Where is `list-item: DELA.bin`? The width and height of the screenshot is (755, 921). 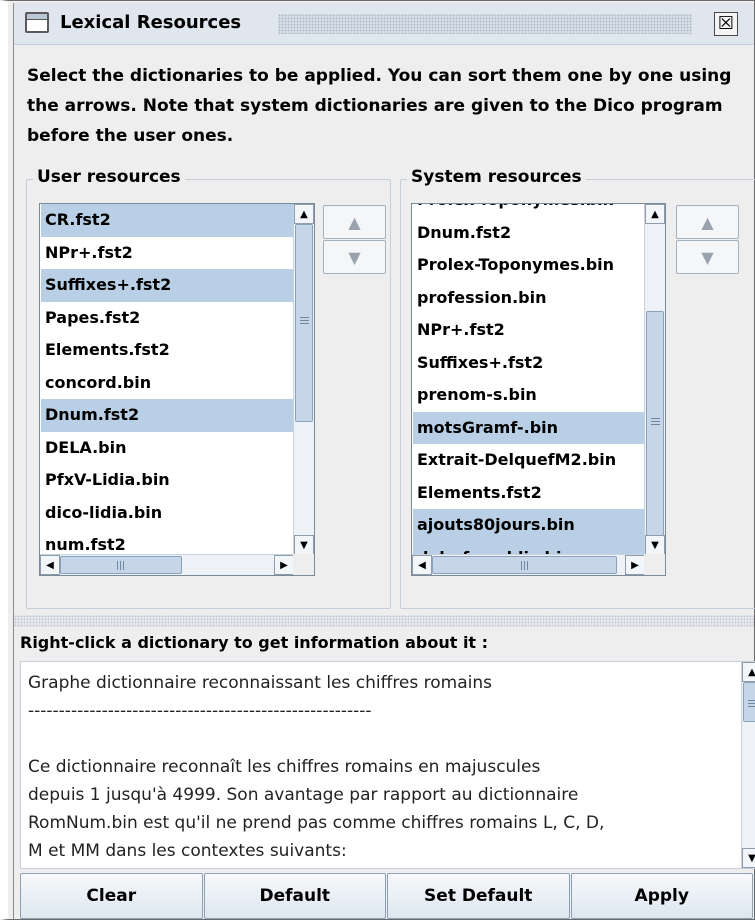 list-item: DELA.bin is located at coordinates (167, 448).